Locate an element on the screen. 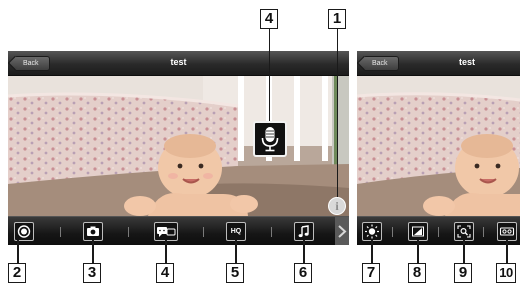 The width and height of the screenshot is (520, 288). chevron-right-icon is located at coordinates (342, 231).